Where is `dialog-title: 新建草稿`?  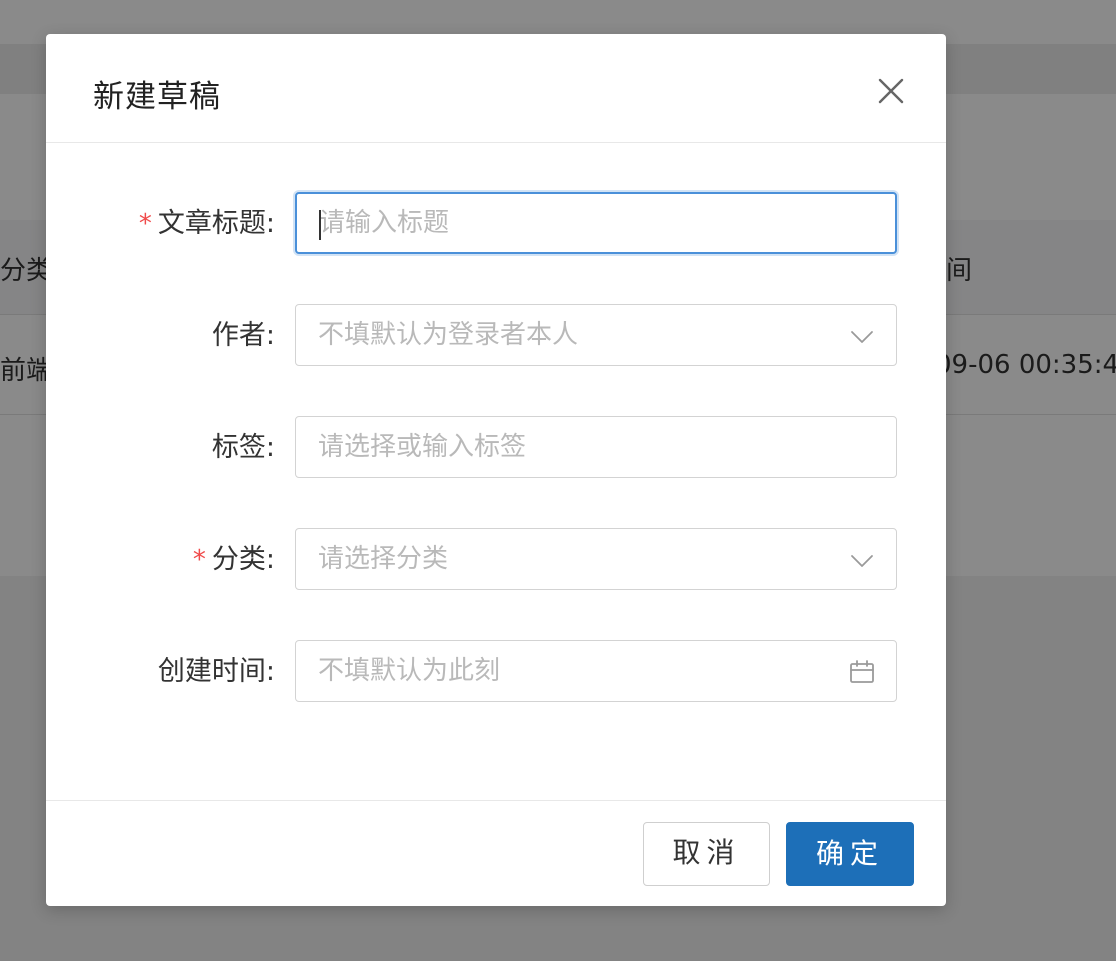
dialog-title: 新建草稿 is located at coordinates (157, 97).